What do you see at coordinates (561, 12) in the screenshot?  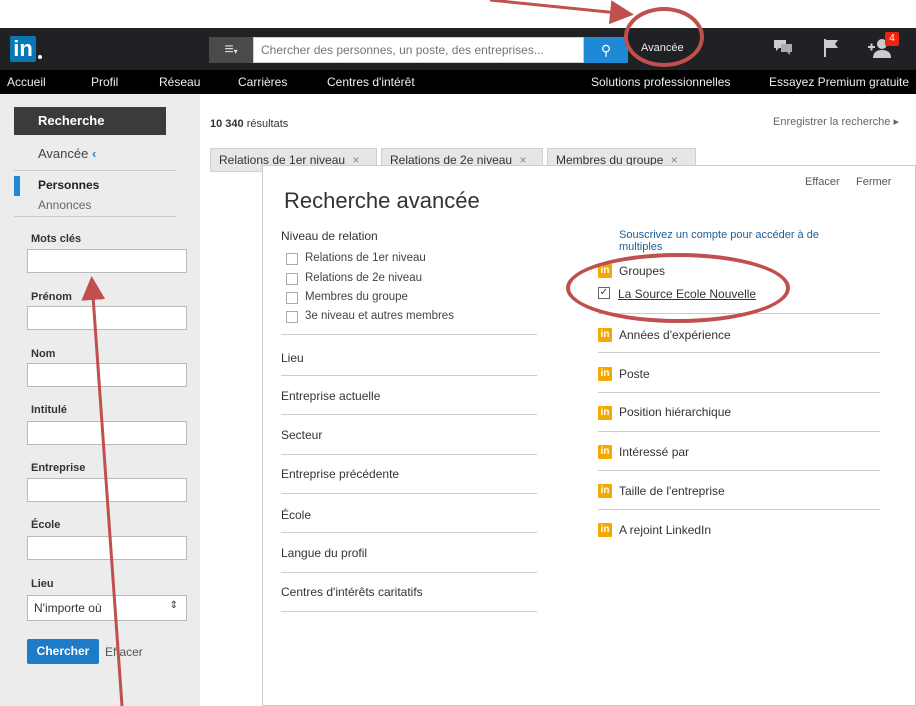 I see `annotation-arrow-top` at bounding box center [561, 12].